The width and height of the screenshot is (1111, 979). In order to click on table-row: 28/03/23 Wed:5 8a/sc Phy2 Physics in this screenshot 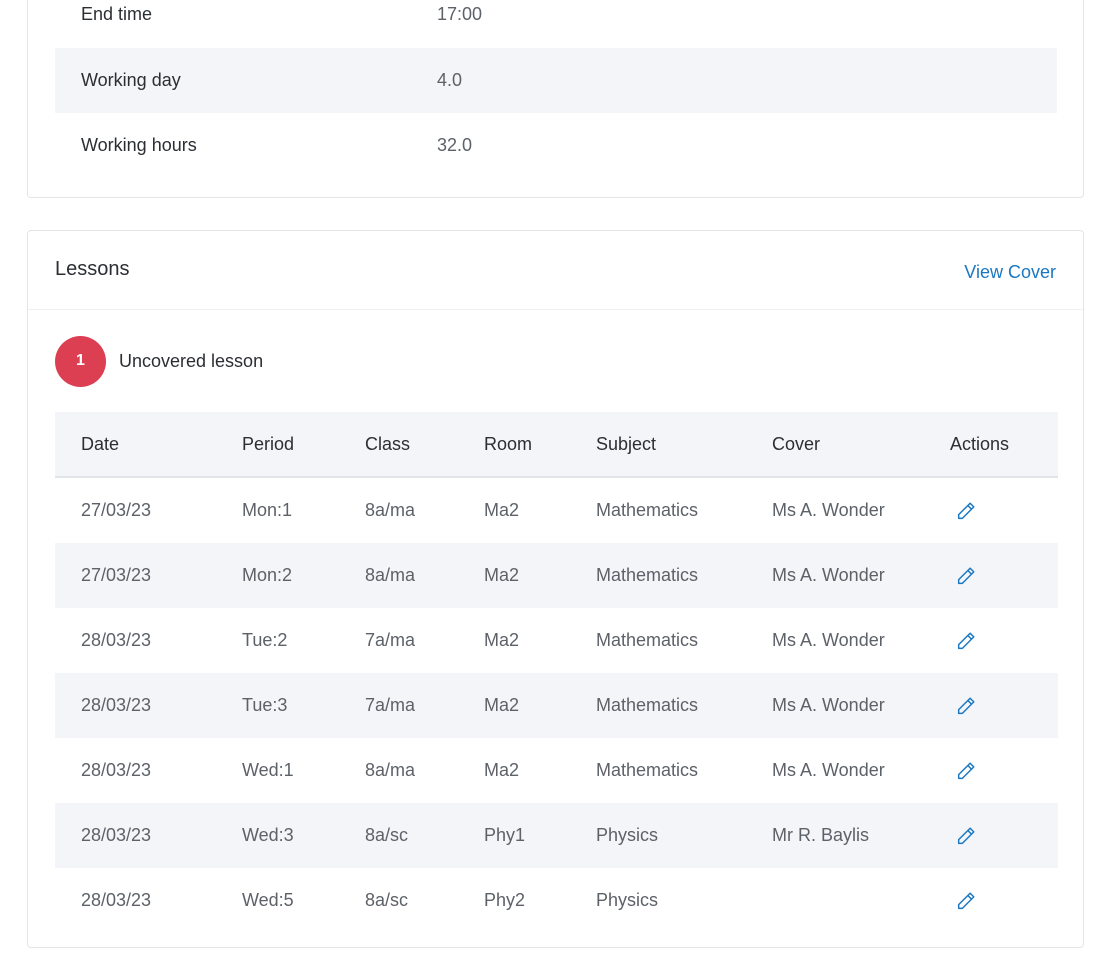, I will do `click(556, 900)`.